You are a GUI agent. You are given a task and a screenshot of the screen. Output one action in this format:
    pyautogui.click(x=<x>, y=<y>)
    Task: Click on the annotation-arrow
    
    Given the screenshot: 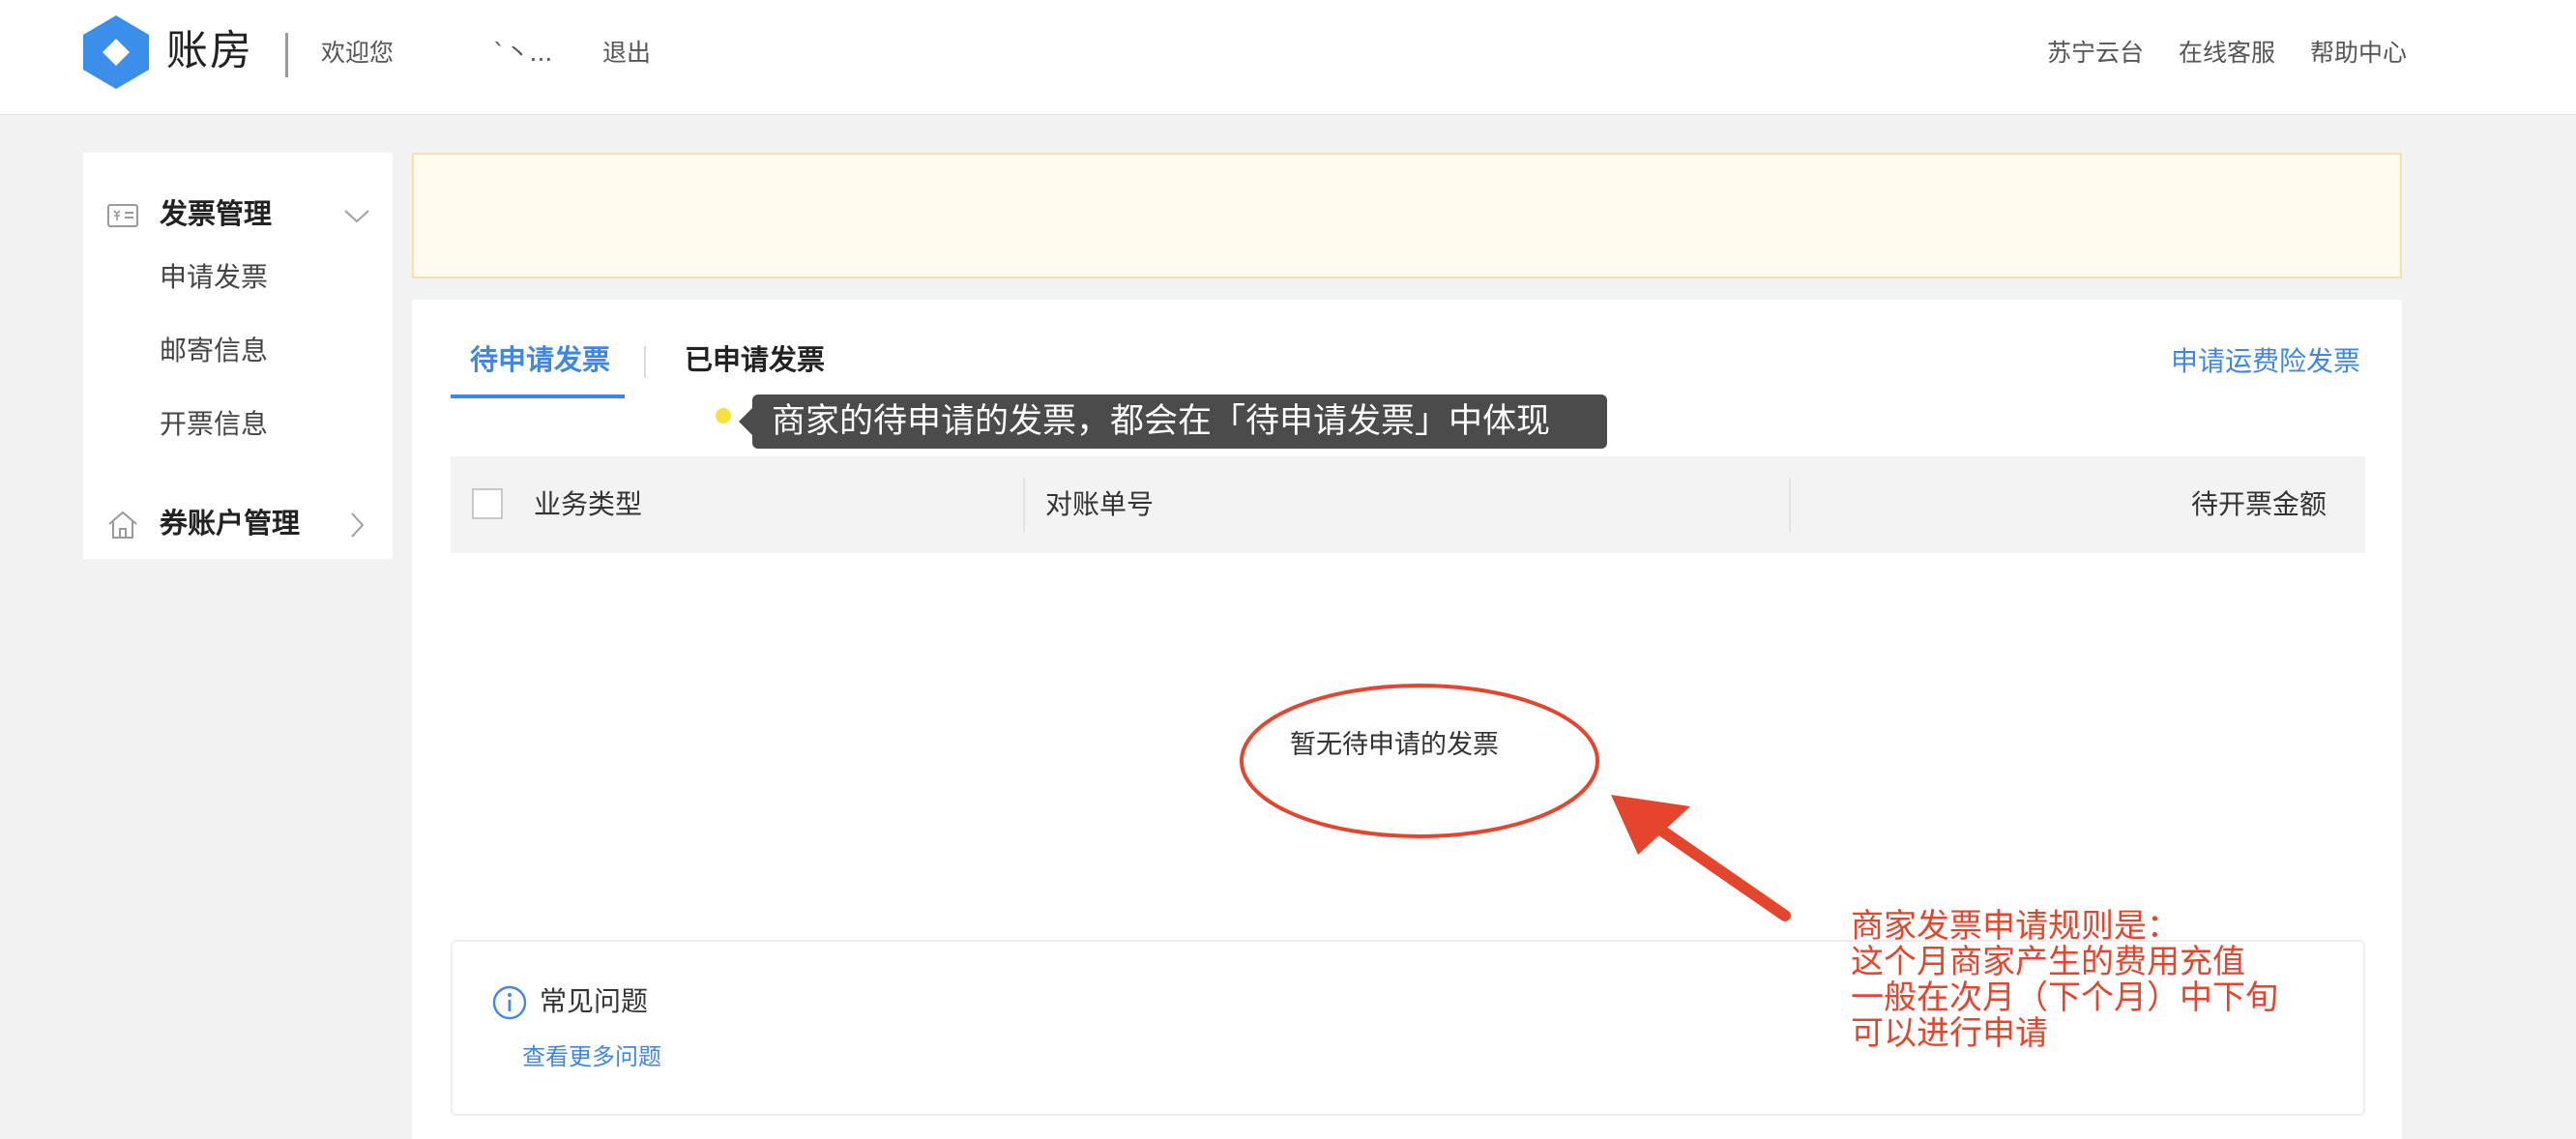 What is the action you would take?
    pyautogui.click(x=1701, y=858)
    